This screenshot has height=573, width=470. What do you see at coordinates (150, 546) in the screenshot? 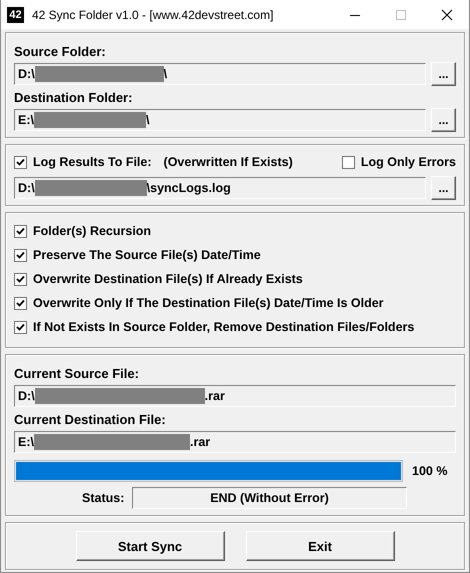
I see `action-button: Start Sync` at bounding box center [150, 546].